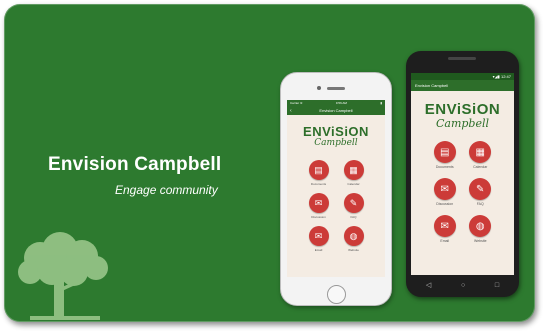 The height and width of the screenshot is (331, 543). Describe the element at coordinates (296, 103) in the screenshot. I see `carrier-label: Carrier ≋` at that location.